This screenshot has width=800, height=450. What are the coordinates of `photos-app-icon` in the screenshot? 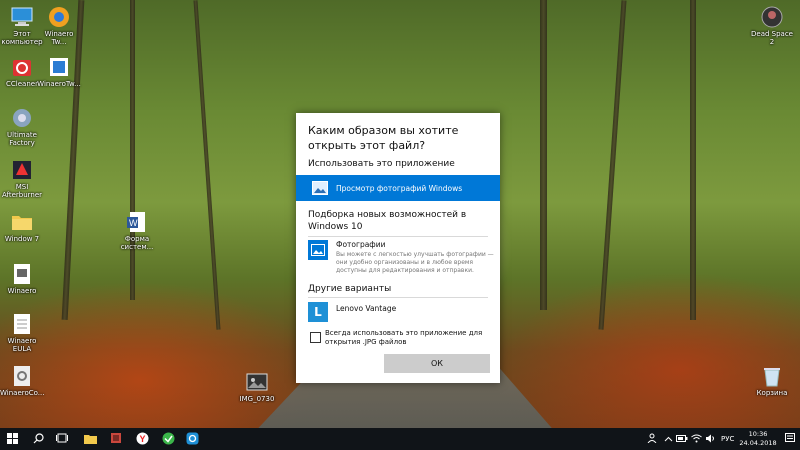 It's located at (318, 250).